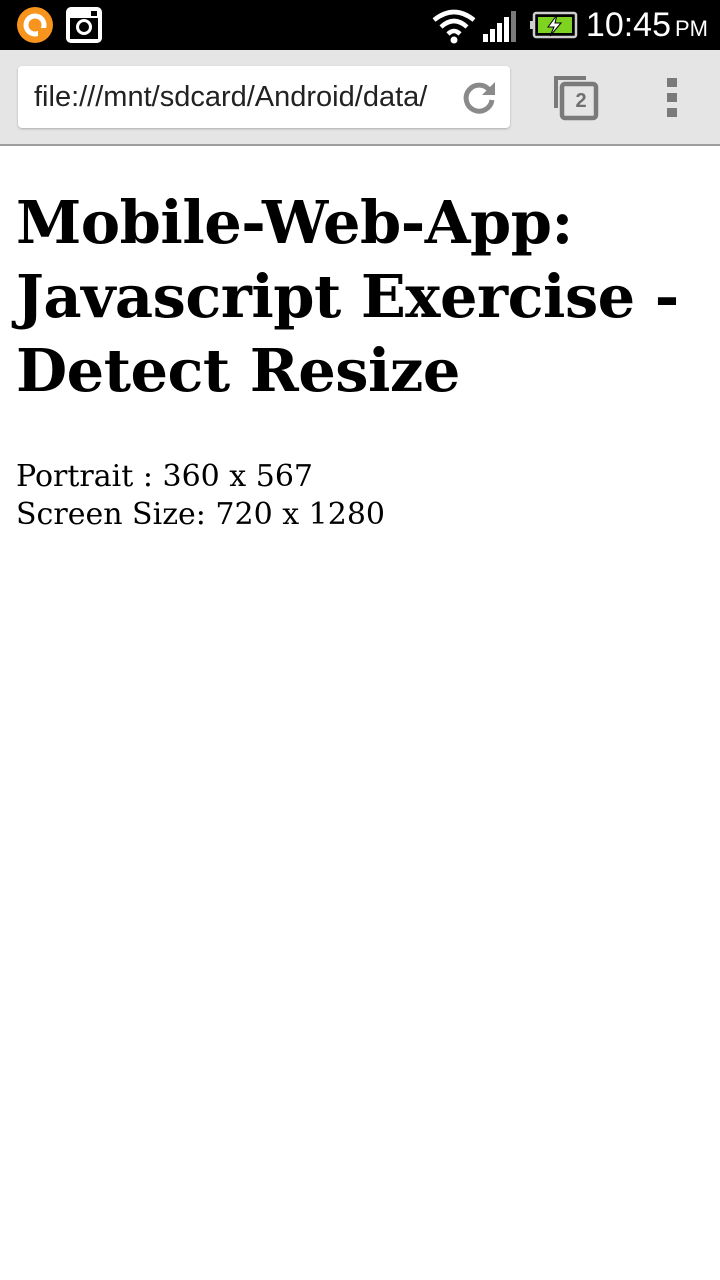 The width and height of the screenshot is (720, 1280). What do you see at coordinates (479, 97) in the screenshot?
I see `reload-icon` at bounding box center [479, 97].